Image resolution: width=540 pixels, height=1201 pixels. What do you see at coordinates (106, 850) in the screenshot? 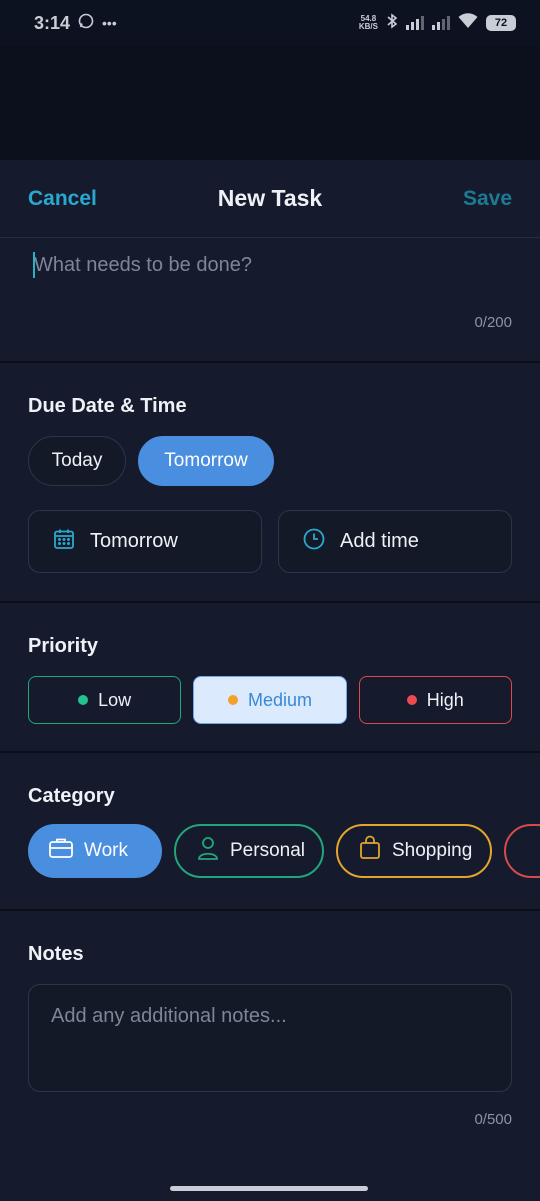
I see `category-work-label: Work` at bounding box center [106, 850].